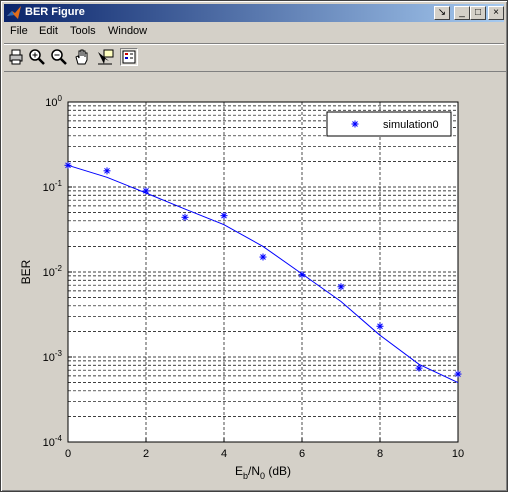  I want to click on toolbar, so click(254, 56).